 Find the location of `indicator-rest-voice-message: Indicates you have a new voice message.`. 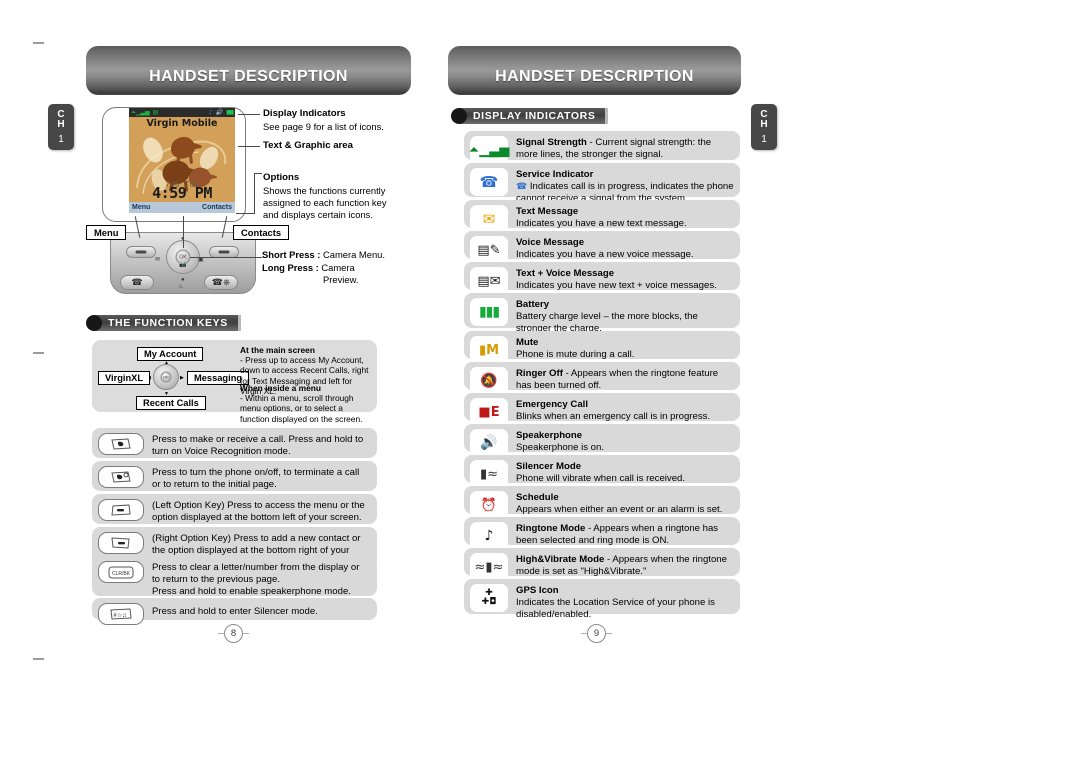

indicator-rest-voice-message: Indicates you have a new voice message. is located at coordinates (605, 255).